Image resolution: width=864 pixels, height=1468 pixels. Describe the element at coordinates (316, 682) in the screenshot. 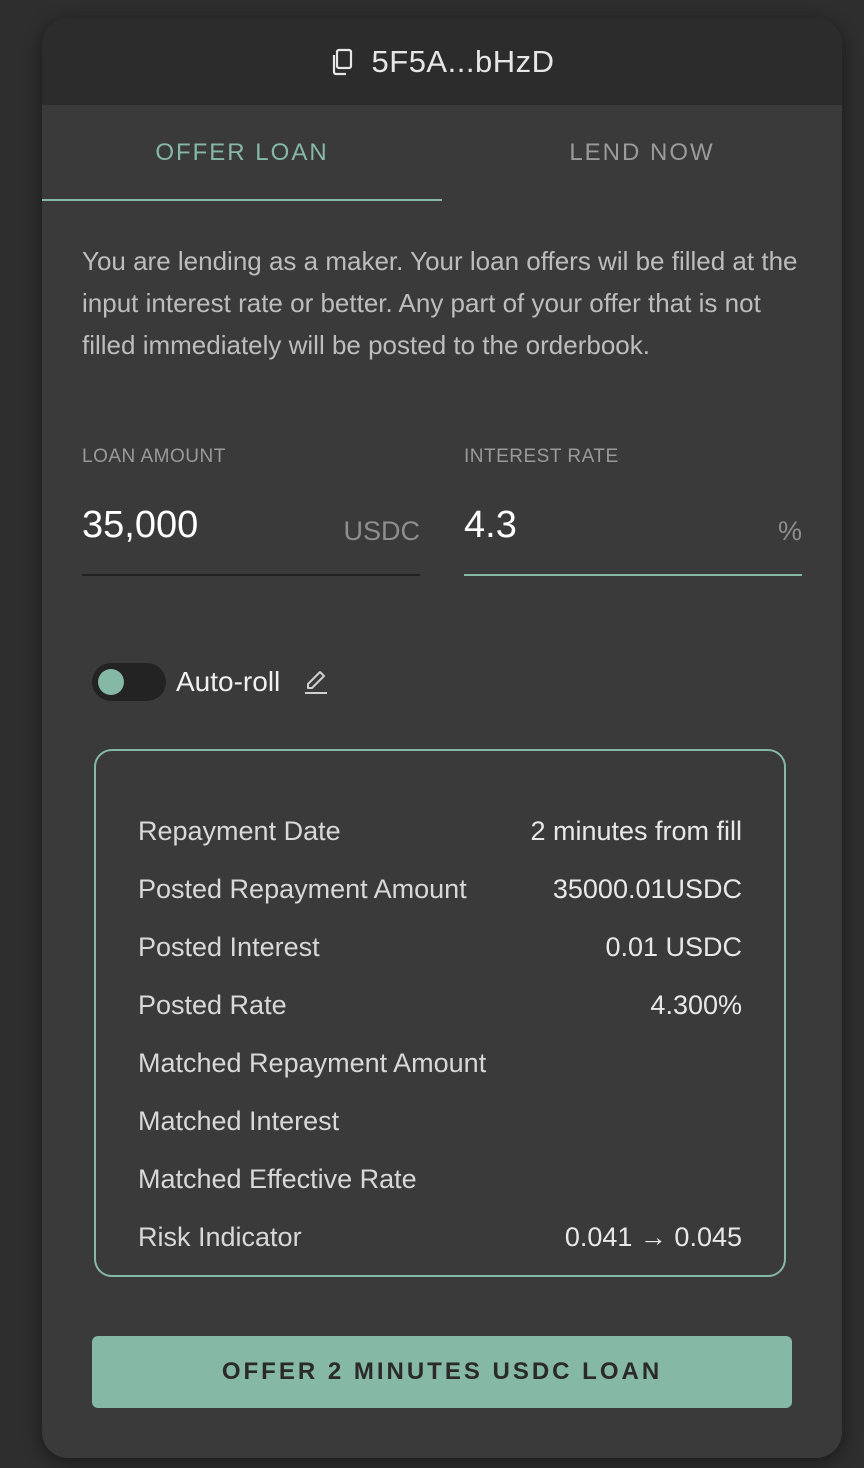

I see `pencil-icon` at that location.